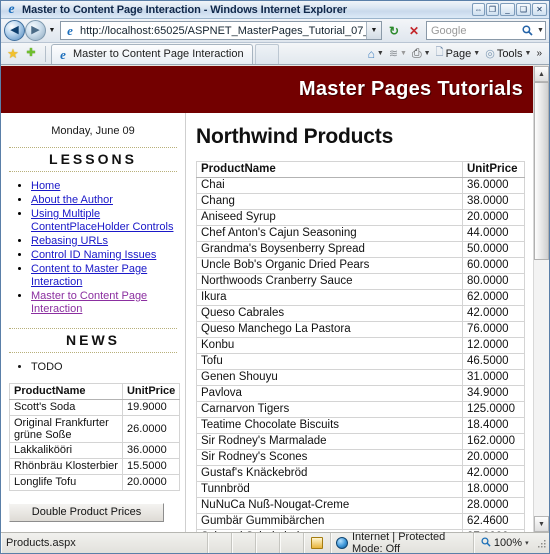 The width and height of the screenshot is (550, 554). What do you see at coordinates (493, 281) in the screenshot?
I see `cell-unitprice: 80.0000` at bounding box center [493, 281].